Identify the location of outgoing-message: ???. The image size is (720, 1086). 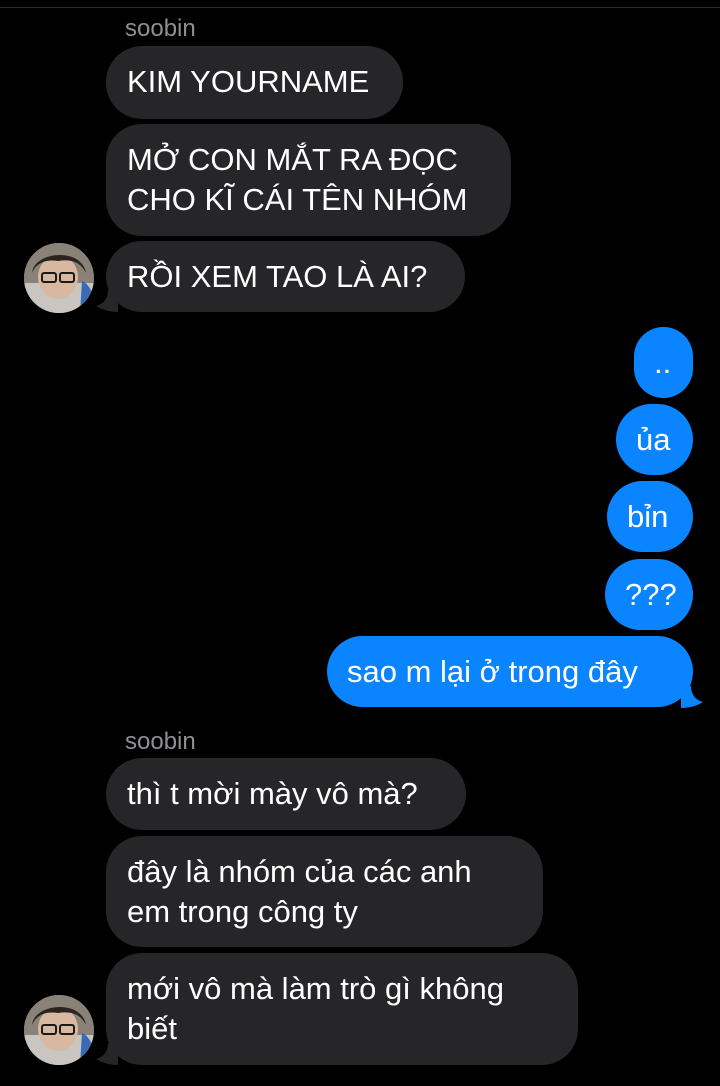
(649, 594).